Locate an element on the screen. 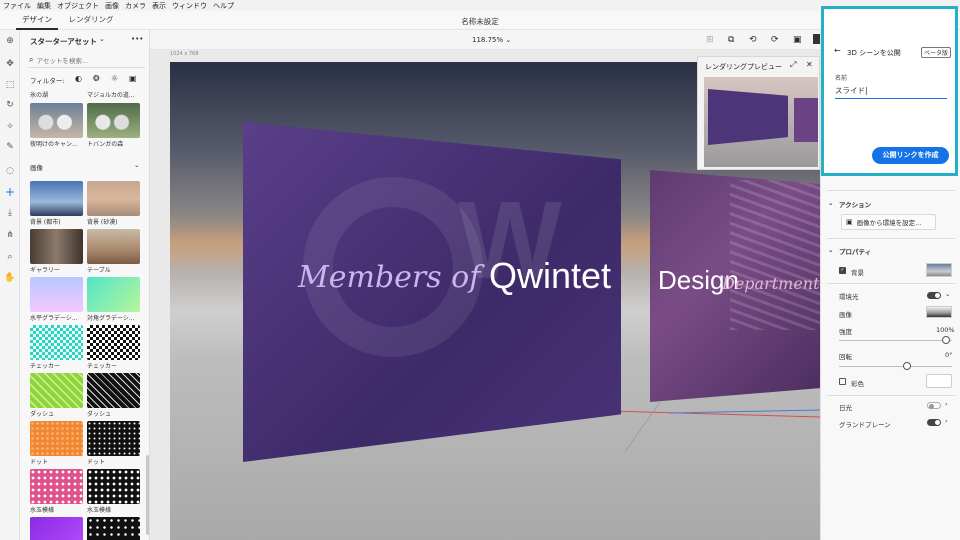 Image resolution: width=960 pixels, height=540 pixels. expand-icon: ⤢ is located at coordinates (793, 65).